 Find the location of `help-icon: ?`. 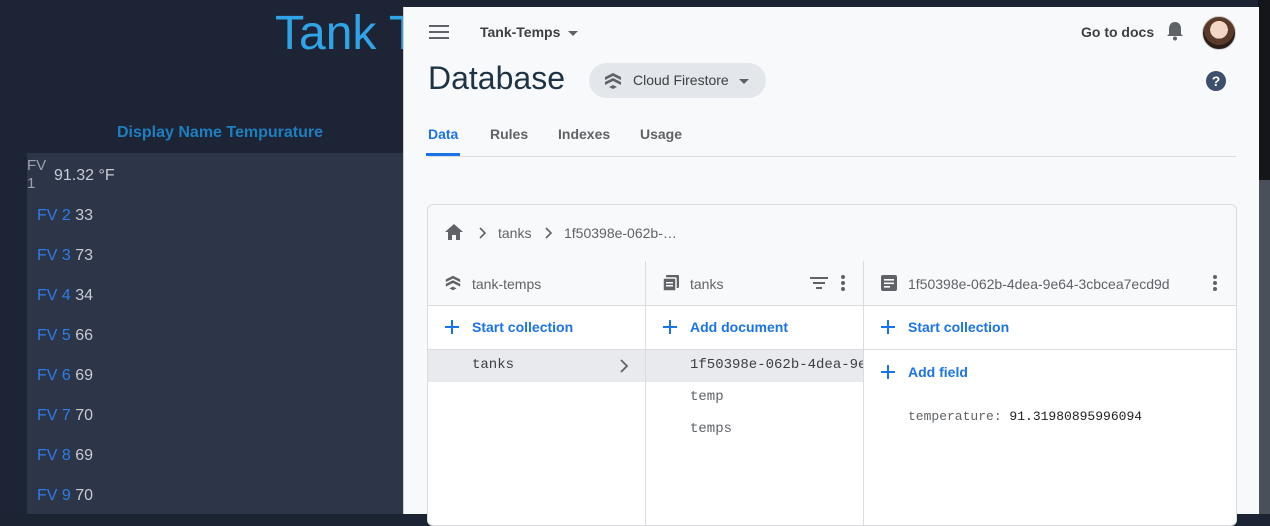

help-icon: ? is located at coordinates (1216, 81).